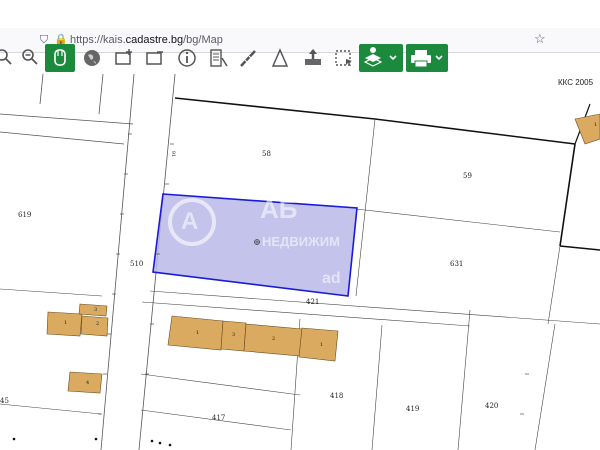  Describe the element at coordinates (427, 58) in the screenshot. I see `print-button` at that location.